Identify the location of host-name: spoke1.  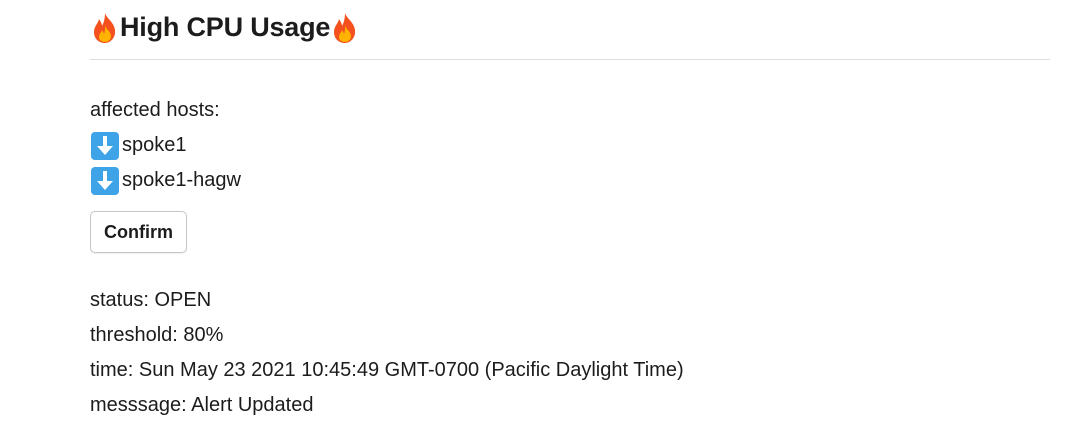
(154, 145).